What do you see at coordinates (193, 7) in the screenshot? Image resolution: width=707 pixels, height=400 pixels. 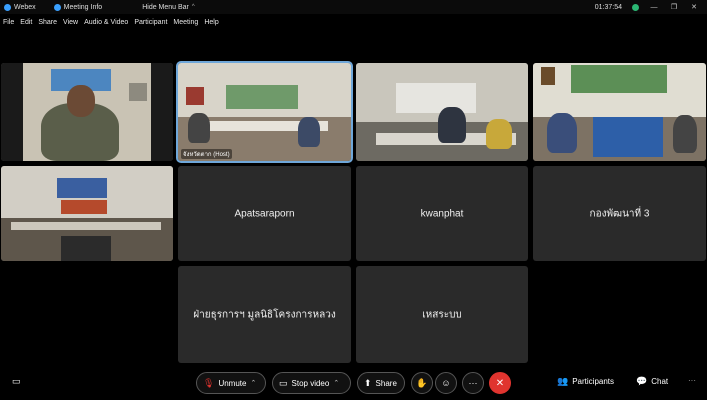 I see `chevron-up-icon: ^` at bounding box center [193, 7].